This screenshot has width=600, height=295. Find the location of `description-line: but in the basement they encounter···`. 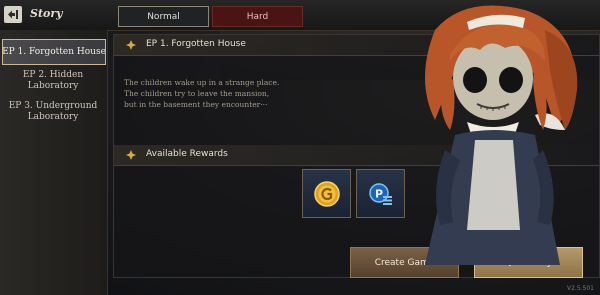

description-line: but in the basement they encounter··· is located at coordinates (196, 104).